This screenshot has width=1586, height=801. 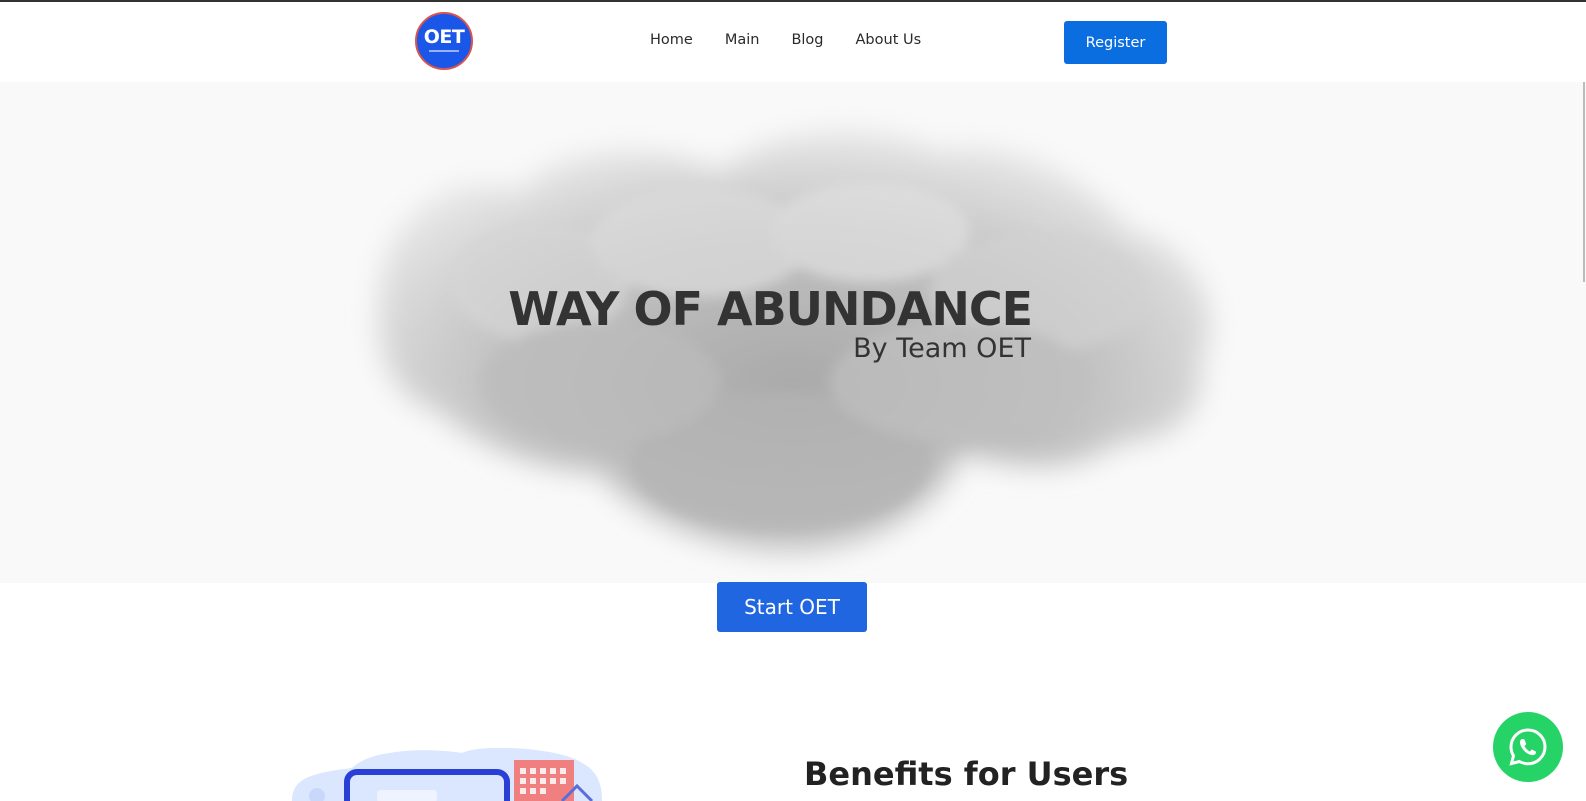 I want to click on whatsapp-chat-button, so click(x=1528, y=747).